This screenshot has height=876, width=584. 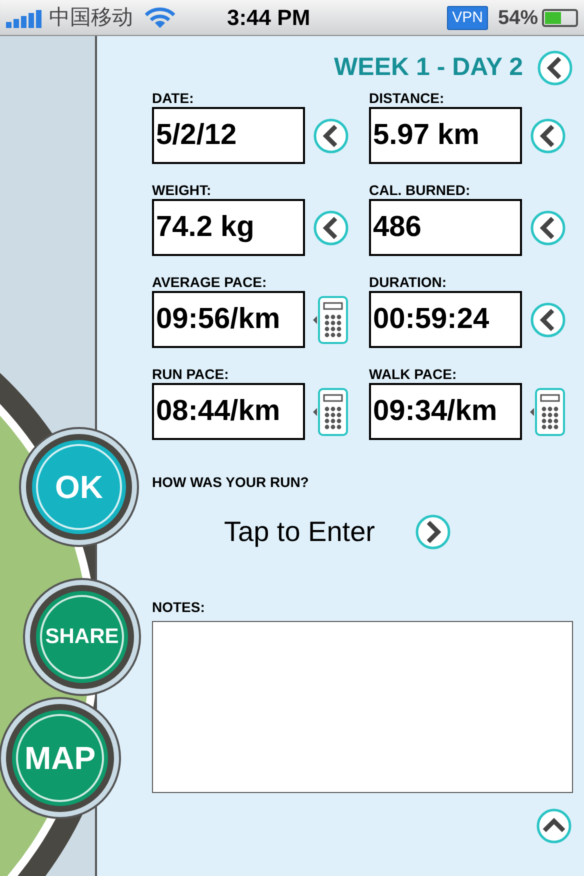 I want to click on value-field: 08:44/km, so click(x=228, y=411).